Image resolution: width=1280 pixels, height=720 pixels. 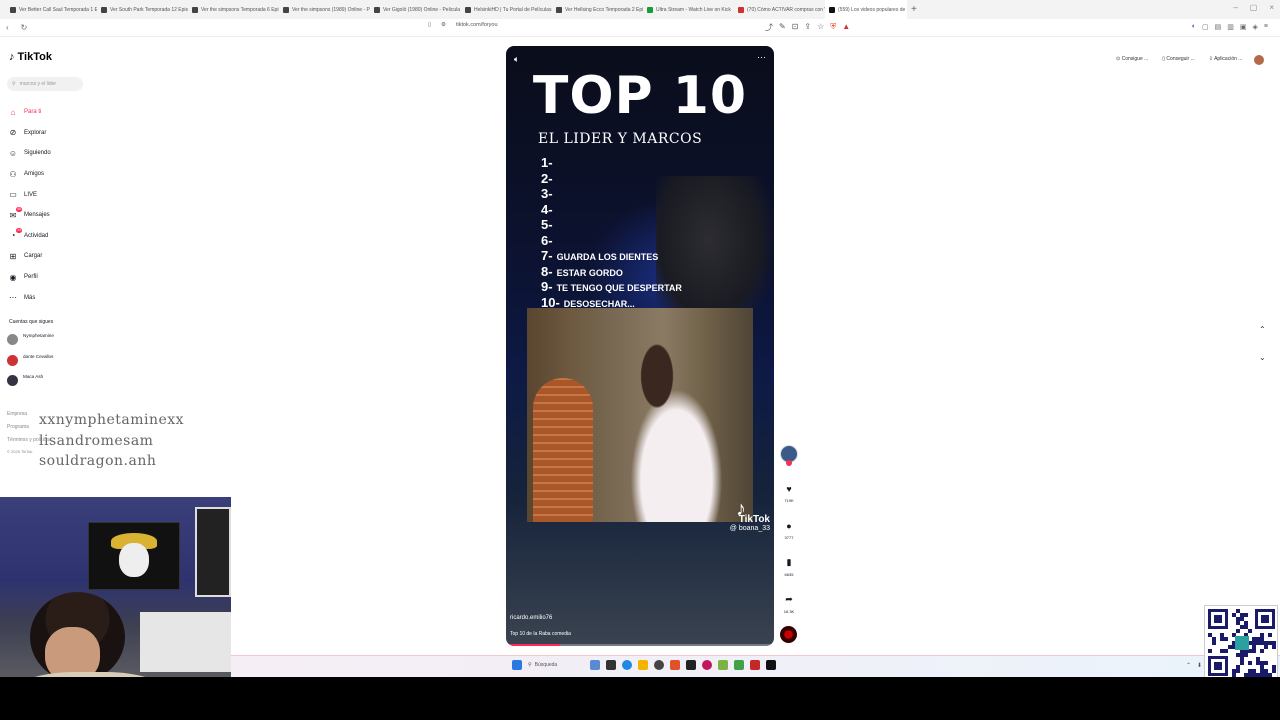 I want to click on back-icon: ‹, so click(x=7, y=27).